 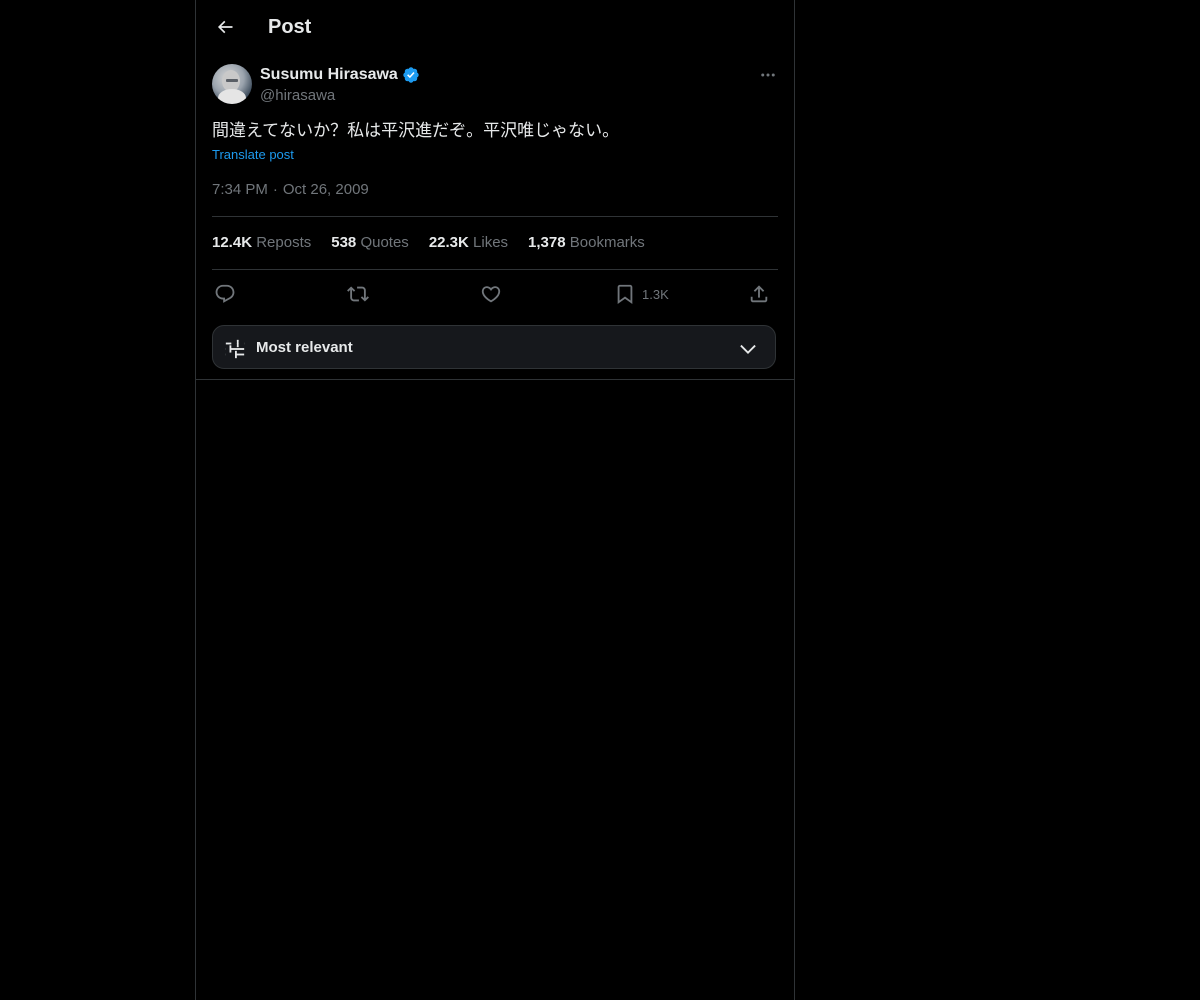 What do you see at coordinates (240, 189) in the screenshot?
I see `post-time: 7:34 PM` at bounding box center [240, 189].